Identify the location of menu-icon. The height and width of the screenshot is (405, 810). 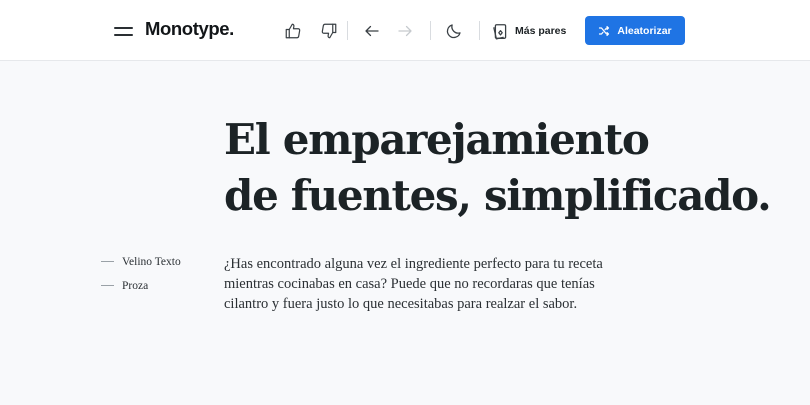
(124, 31).